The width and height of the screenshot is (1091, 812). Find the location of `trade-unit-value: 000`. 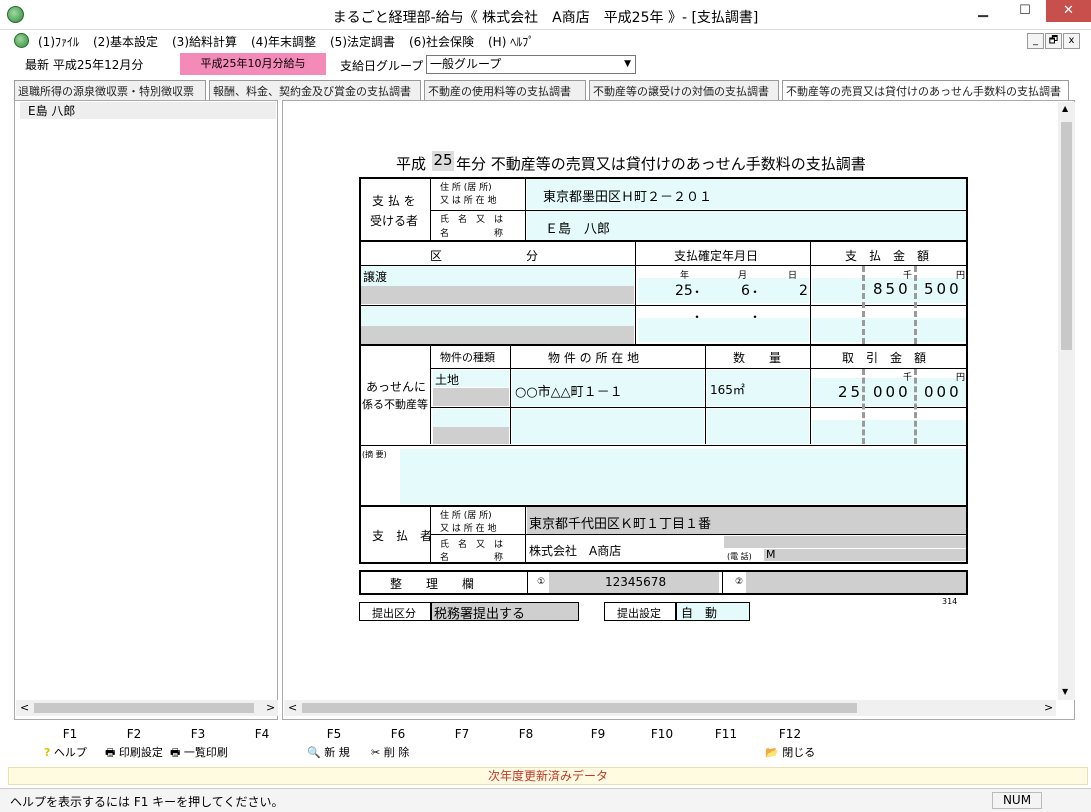

trade-unit-value: 000 is located at coordinates (943, 392).